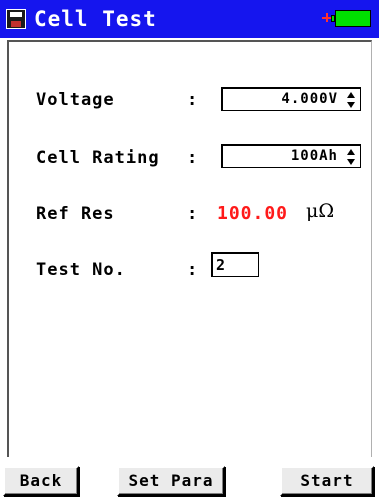  I want to click on voltage-label: Voltage, so click(75, 100).